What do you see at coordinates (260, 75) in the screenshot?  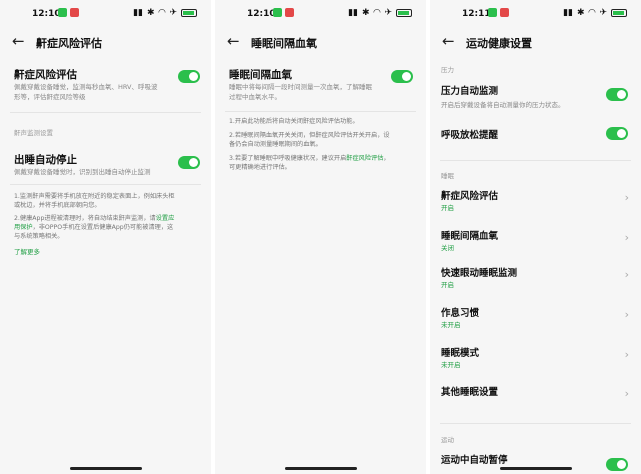 I see `sleep-spo2-label: 睡眠间隔血氧` at bounding box center [260, 75].